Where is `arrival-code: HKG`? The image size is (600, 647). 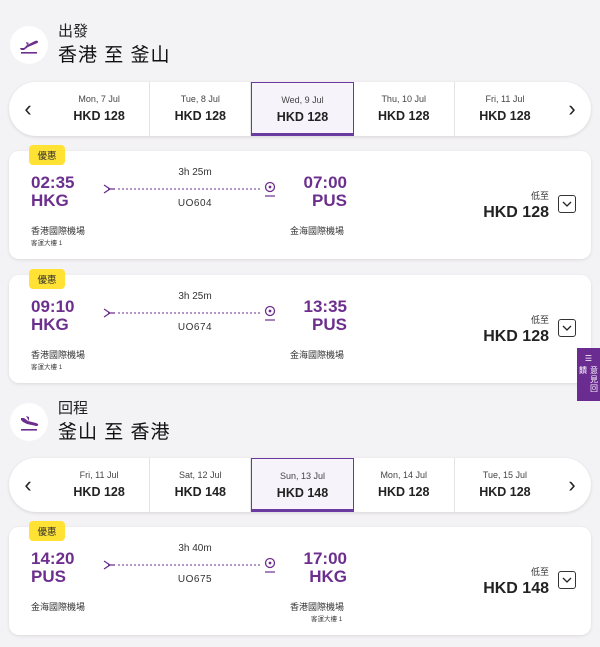 arrival-code: HKG is located at coordinates (328, 576).